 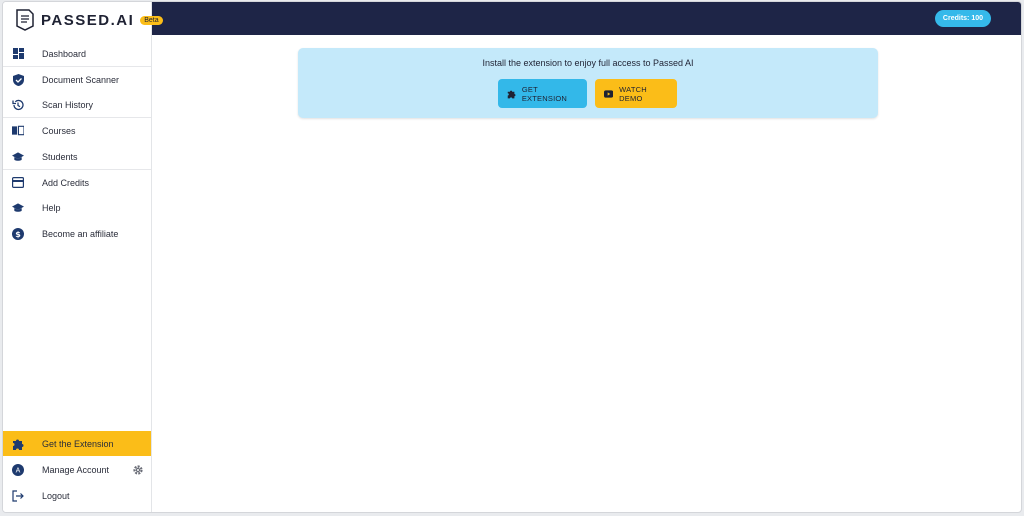 I want to click on sidebar-item-label: Add Credits, so click(x=66, y=182).